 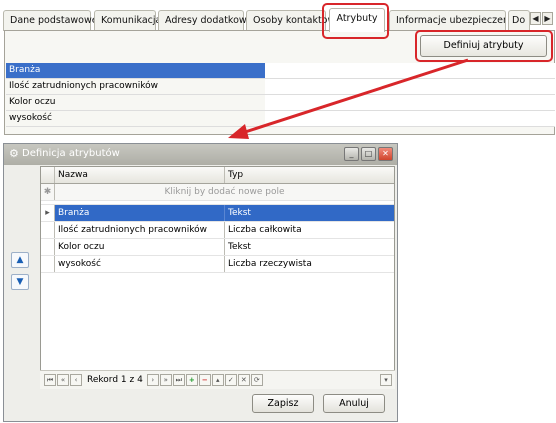 I want to click on tab-komunikacja: Komunikacja, so click(x=127, y=20).